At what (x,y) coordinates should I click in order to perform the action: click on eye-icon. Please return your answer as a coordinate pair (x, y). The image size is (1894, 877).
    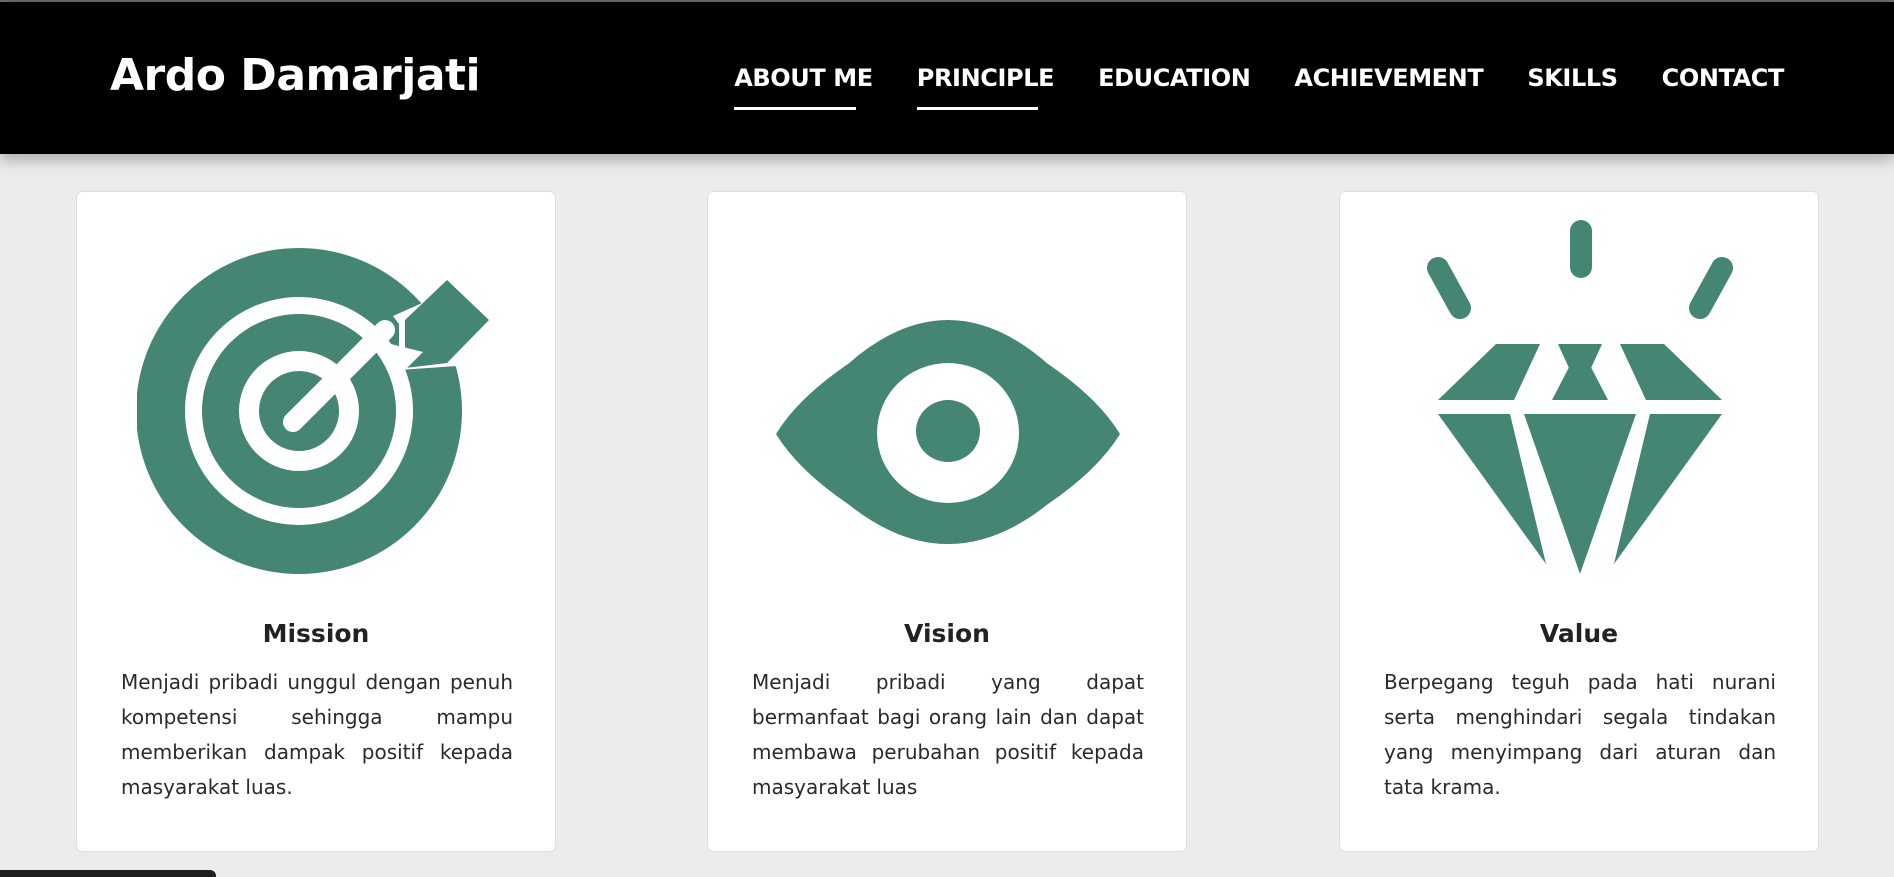
    Looking at the image, I should click on (948, 432).